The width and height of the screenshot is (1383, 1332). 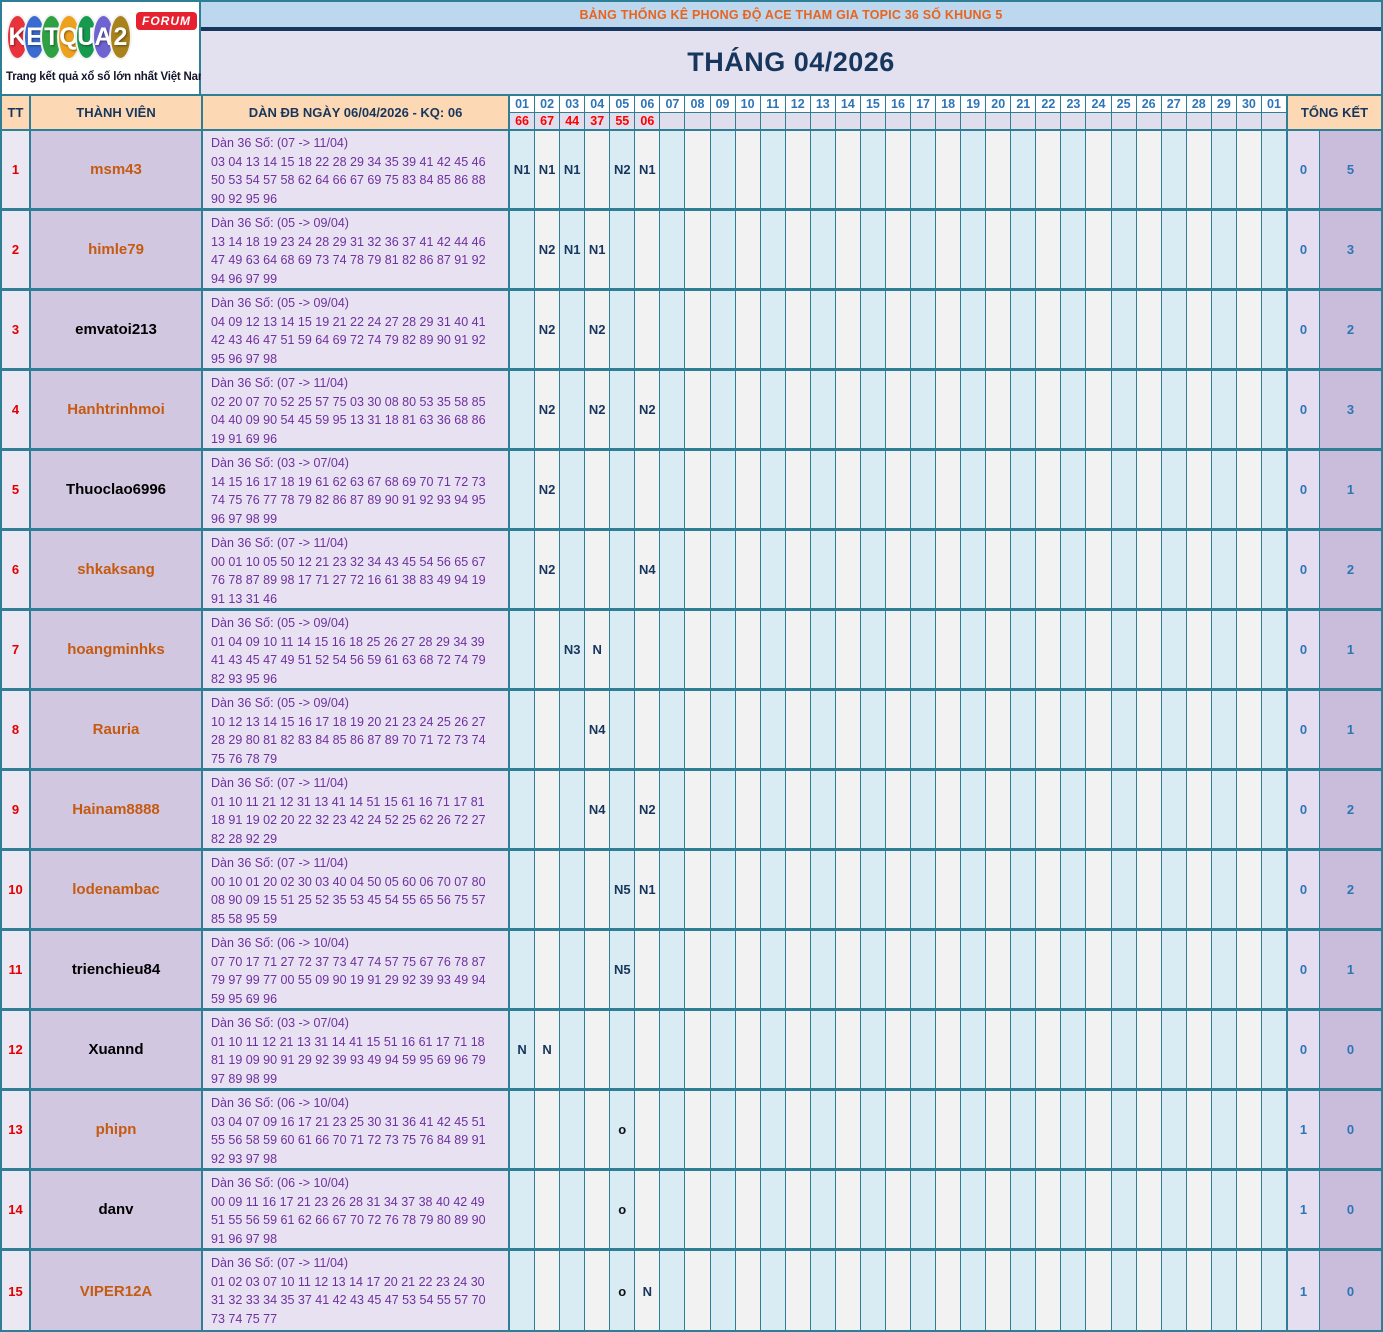 What do you see at coordinates (116, 1049) in the screenshot?
I see `member-name-label: Xuannd` at bounding box center [116, 1049].